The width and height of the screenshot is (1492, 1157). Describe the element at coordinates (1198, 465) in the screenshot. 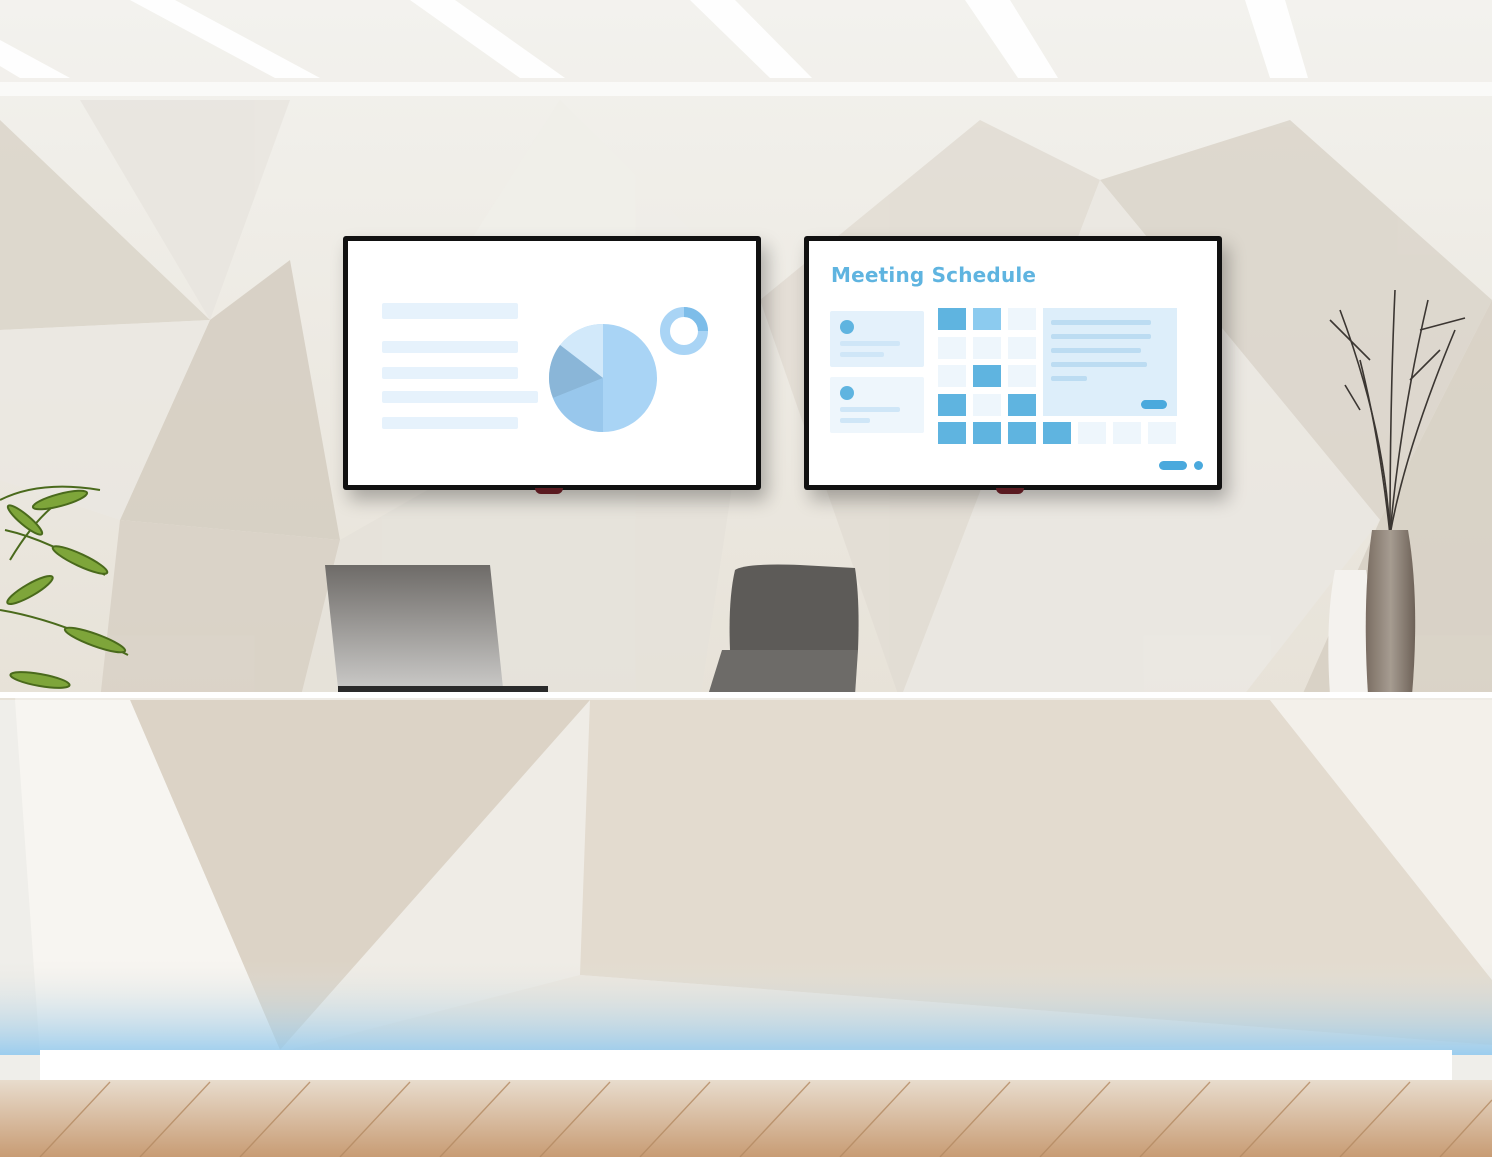

I see `pagination-dot` at that location.